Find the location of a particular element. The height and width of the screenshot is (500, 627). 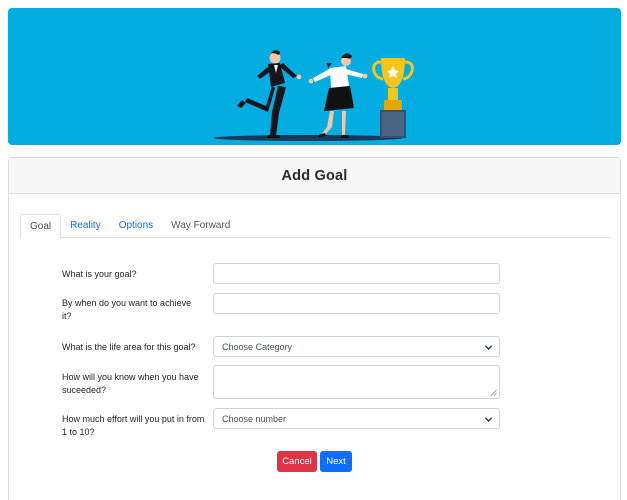

card-header: Add Goal is located at coordinates (314, 176).